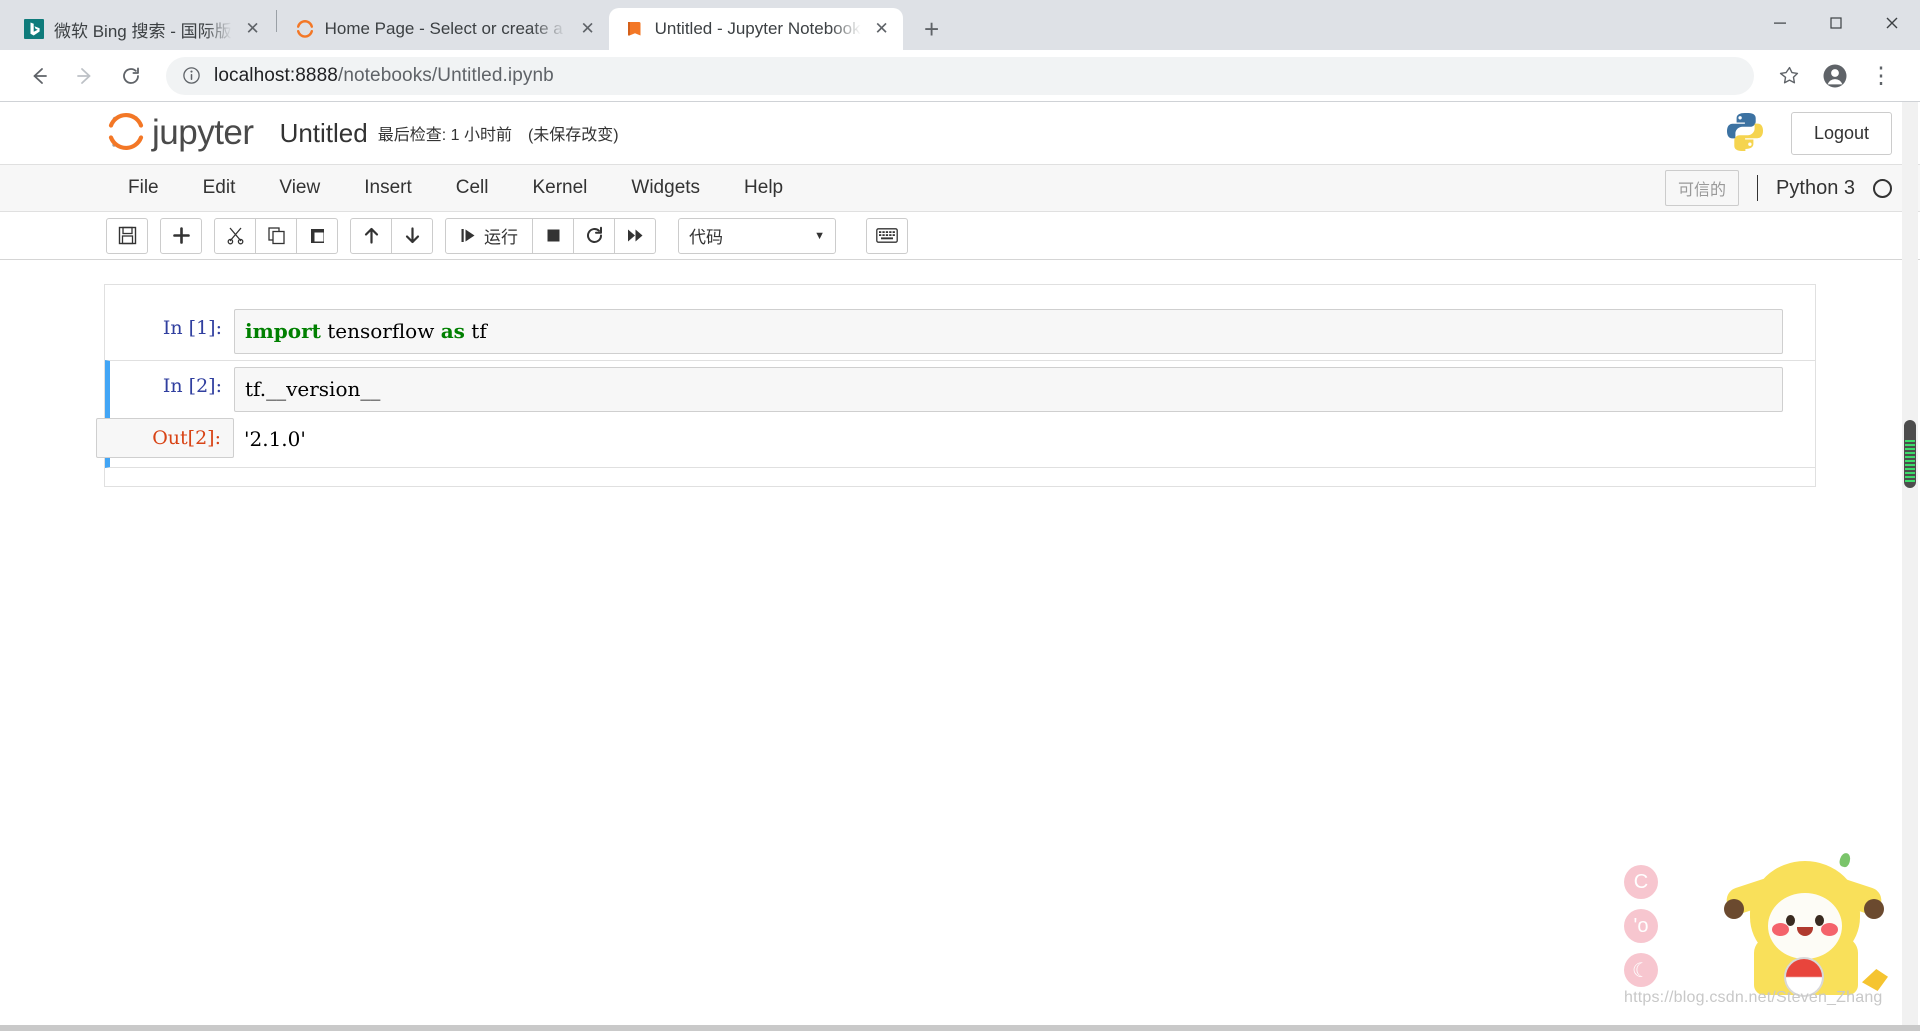  What do you see at coordinates (475, 331) in the screenshot?
I see `code-token: tf` at bounding box center [475, 331].